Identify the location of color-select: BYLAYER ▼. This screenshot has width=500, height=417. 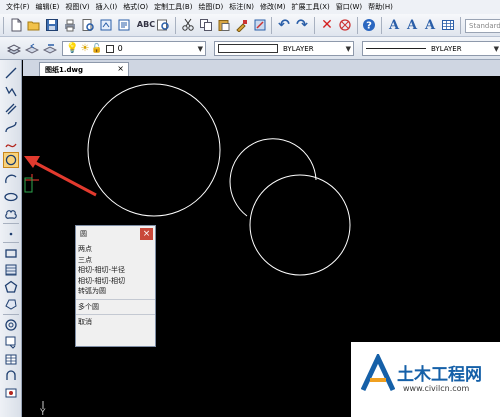
(284, 48).